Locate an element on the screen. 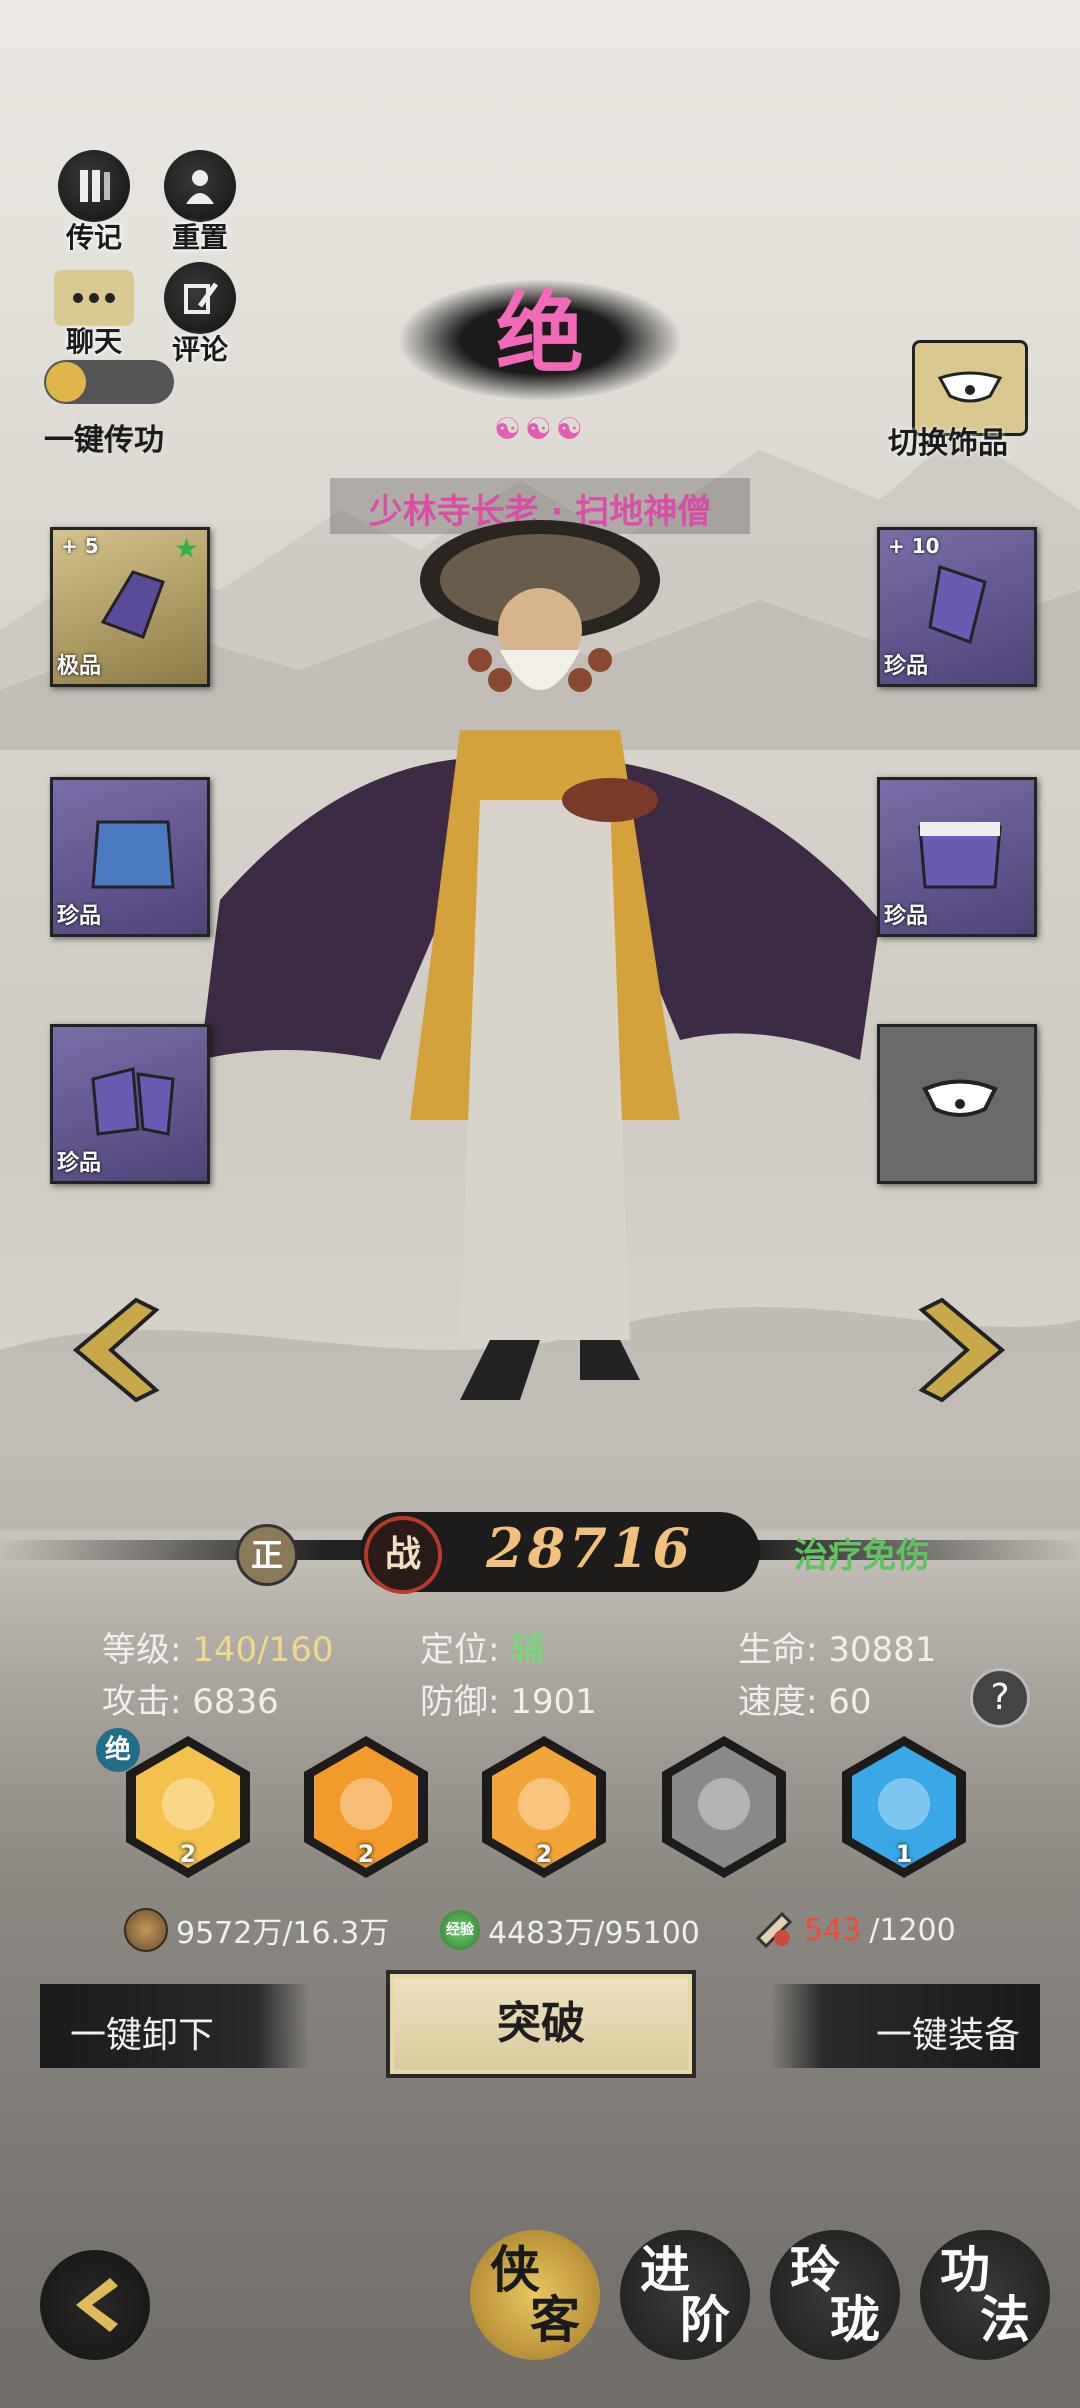 The height and width of the screenshot is (2408, 1080). grade-badge: 绝 is located at coordinates (539, 333).